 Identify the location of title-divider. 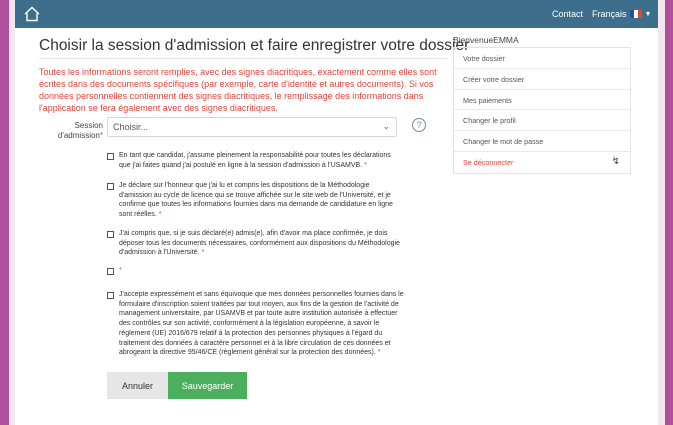
(243, 58).